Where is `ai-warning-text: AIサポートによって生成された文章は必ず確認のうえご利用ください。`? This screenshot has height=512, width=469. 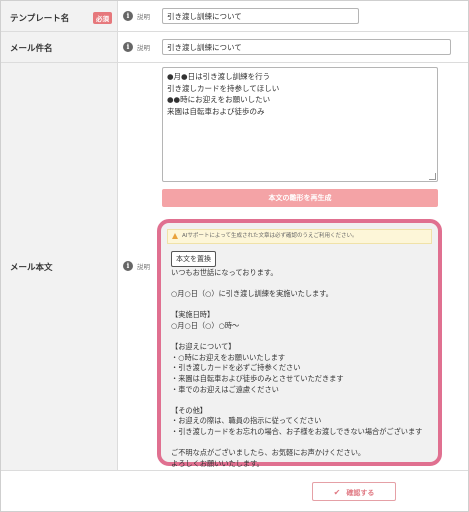 ai-warning-text: AIサポートによって生成された文章は必ず確認のうえご利用ください。 is located at coordinates (270, 236).